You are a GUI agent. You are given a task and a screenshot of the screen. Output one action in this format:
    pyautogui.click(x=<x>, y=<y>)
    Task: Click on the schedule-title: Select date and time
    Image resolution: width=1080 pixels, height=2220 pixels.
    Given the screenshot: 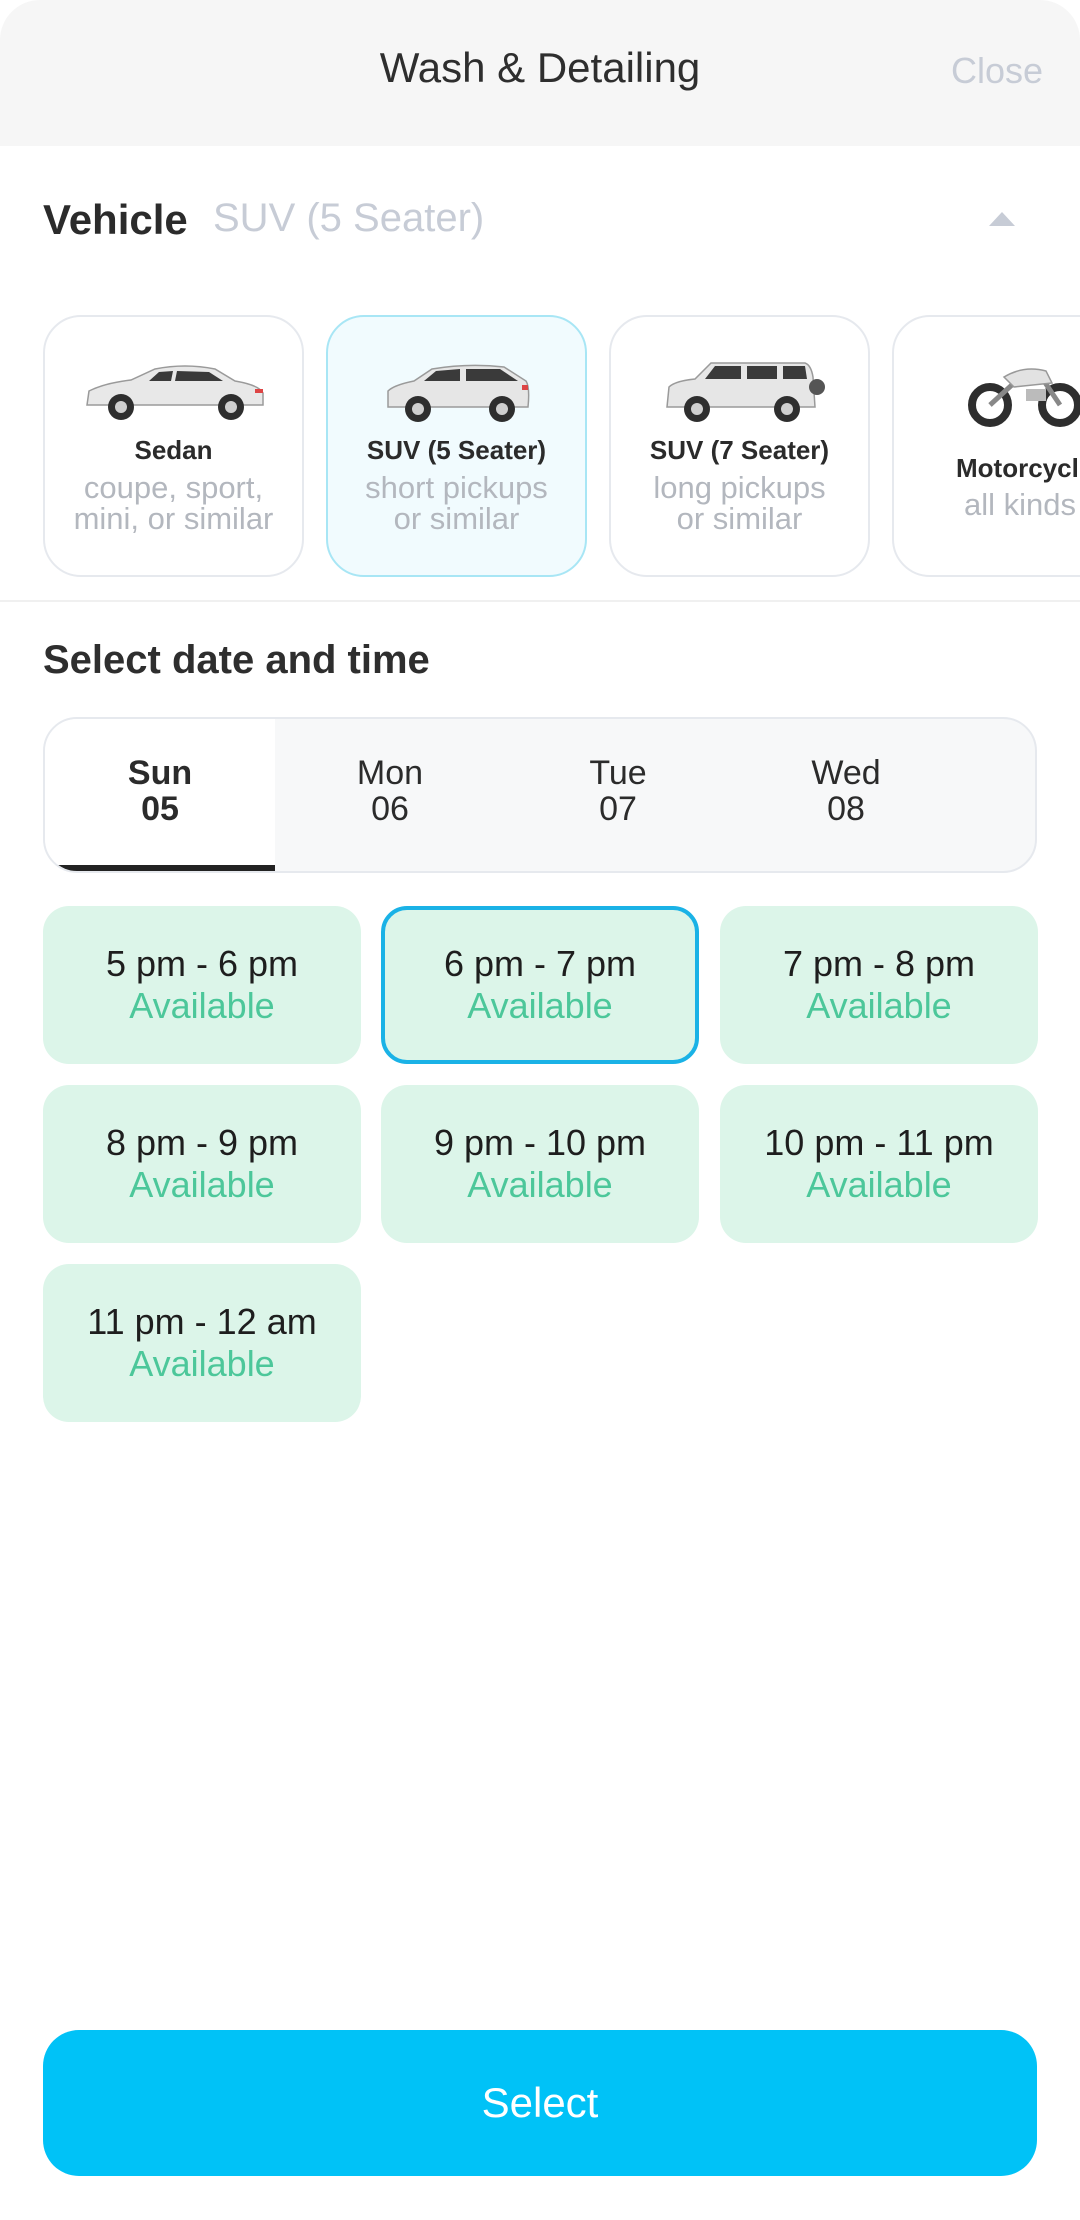 What is the action you would take?
    pyautogui.click(x=236, y=660)
    